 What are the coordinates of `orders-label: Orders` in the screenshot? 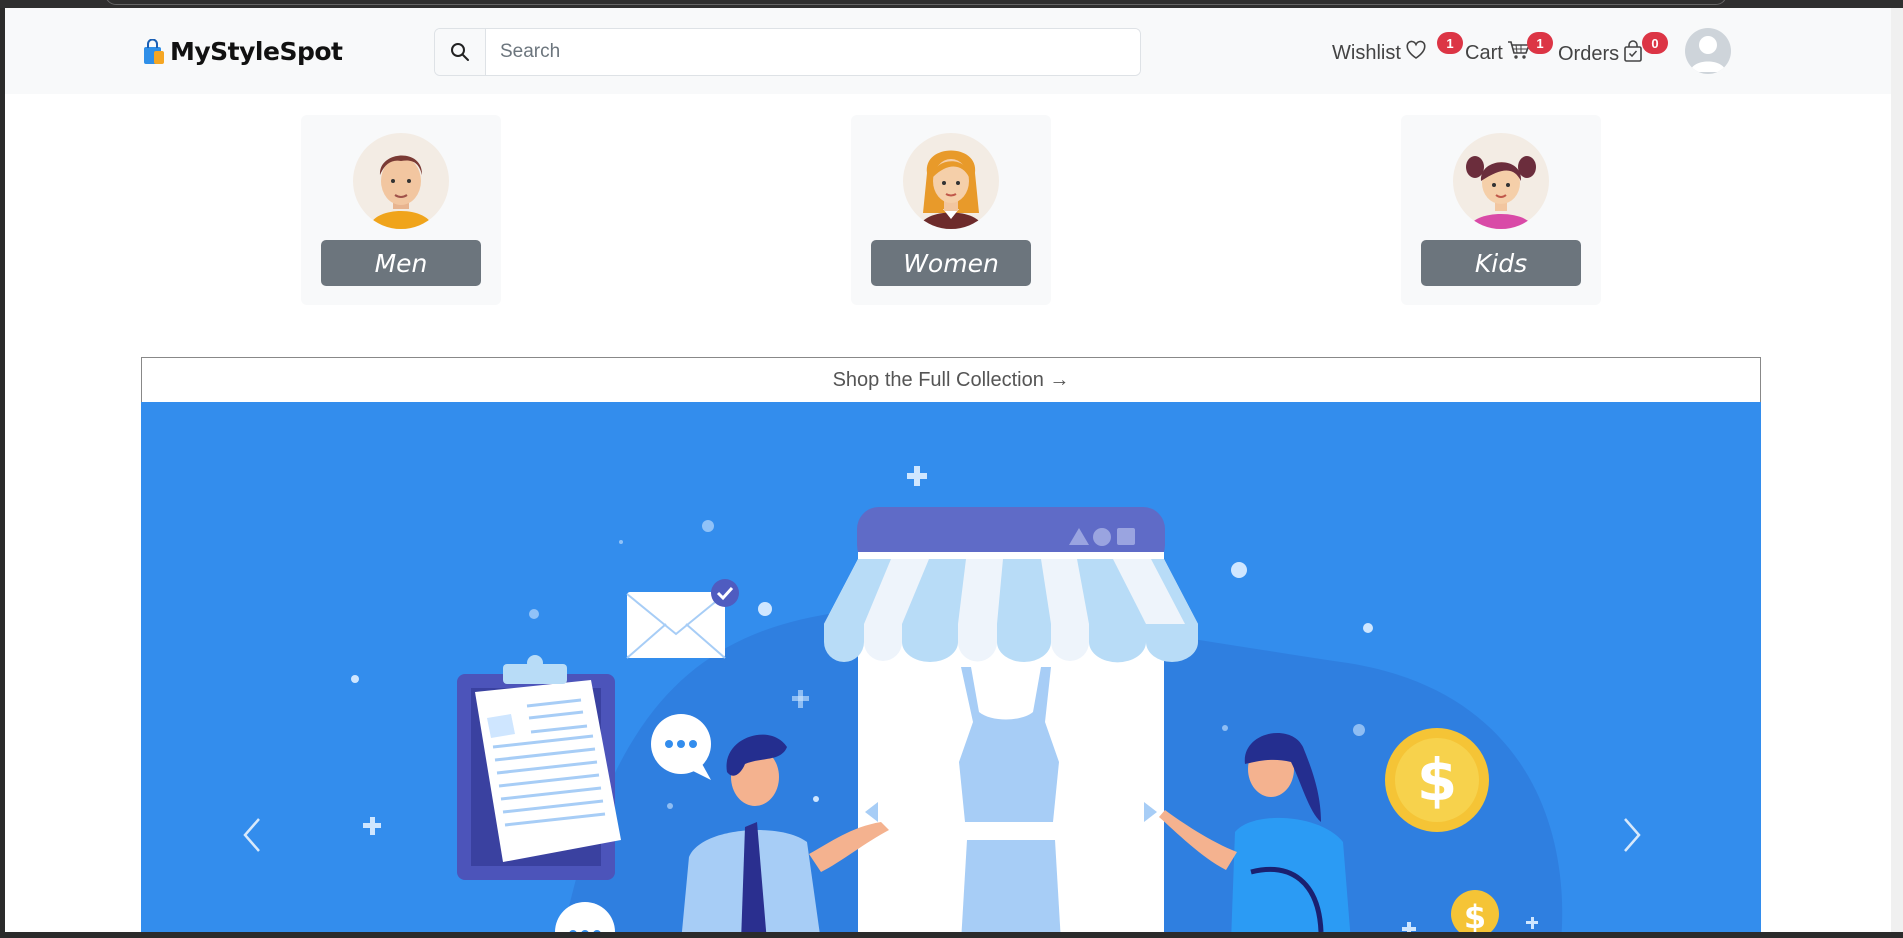 It's located at (1589, 53).